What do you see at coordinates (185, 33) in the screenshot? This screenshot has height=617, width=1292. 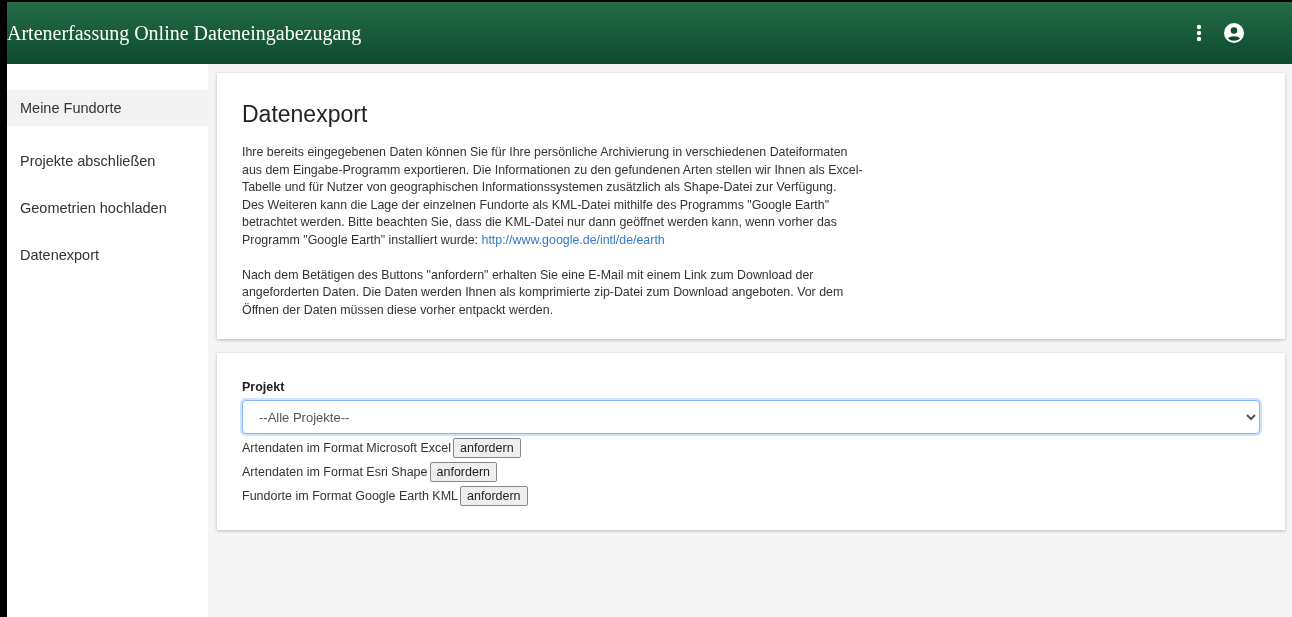 I see `app-title: Artenerfassung Online Dateneingabezugang` at bounding box center [185, 33].